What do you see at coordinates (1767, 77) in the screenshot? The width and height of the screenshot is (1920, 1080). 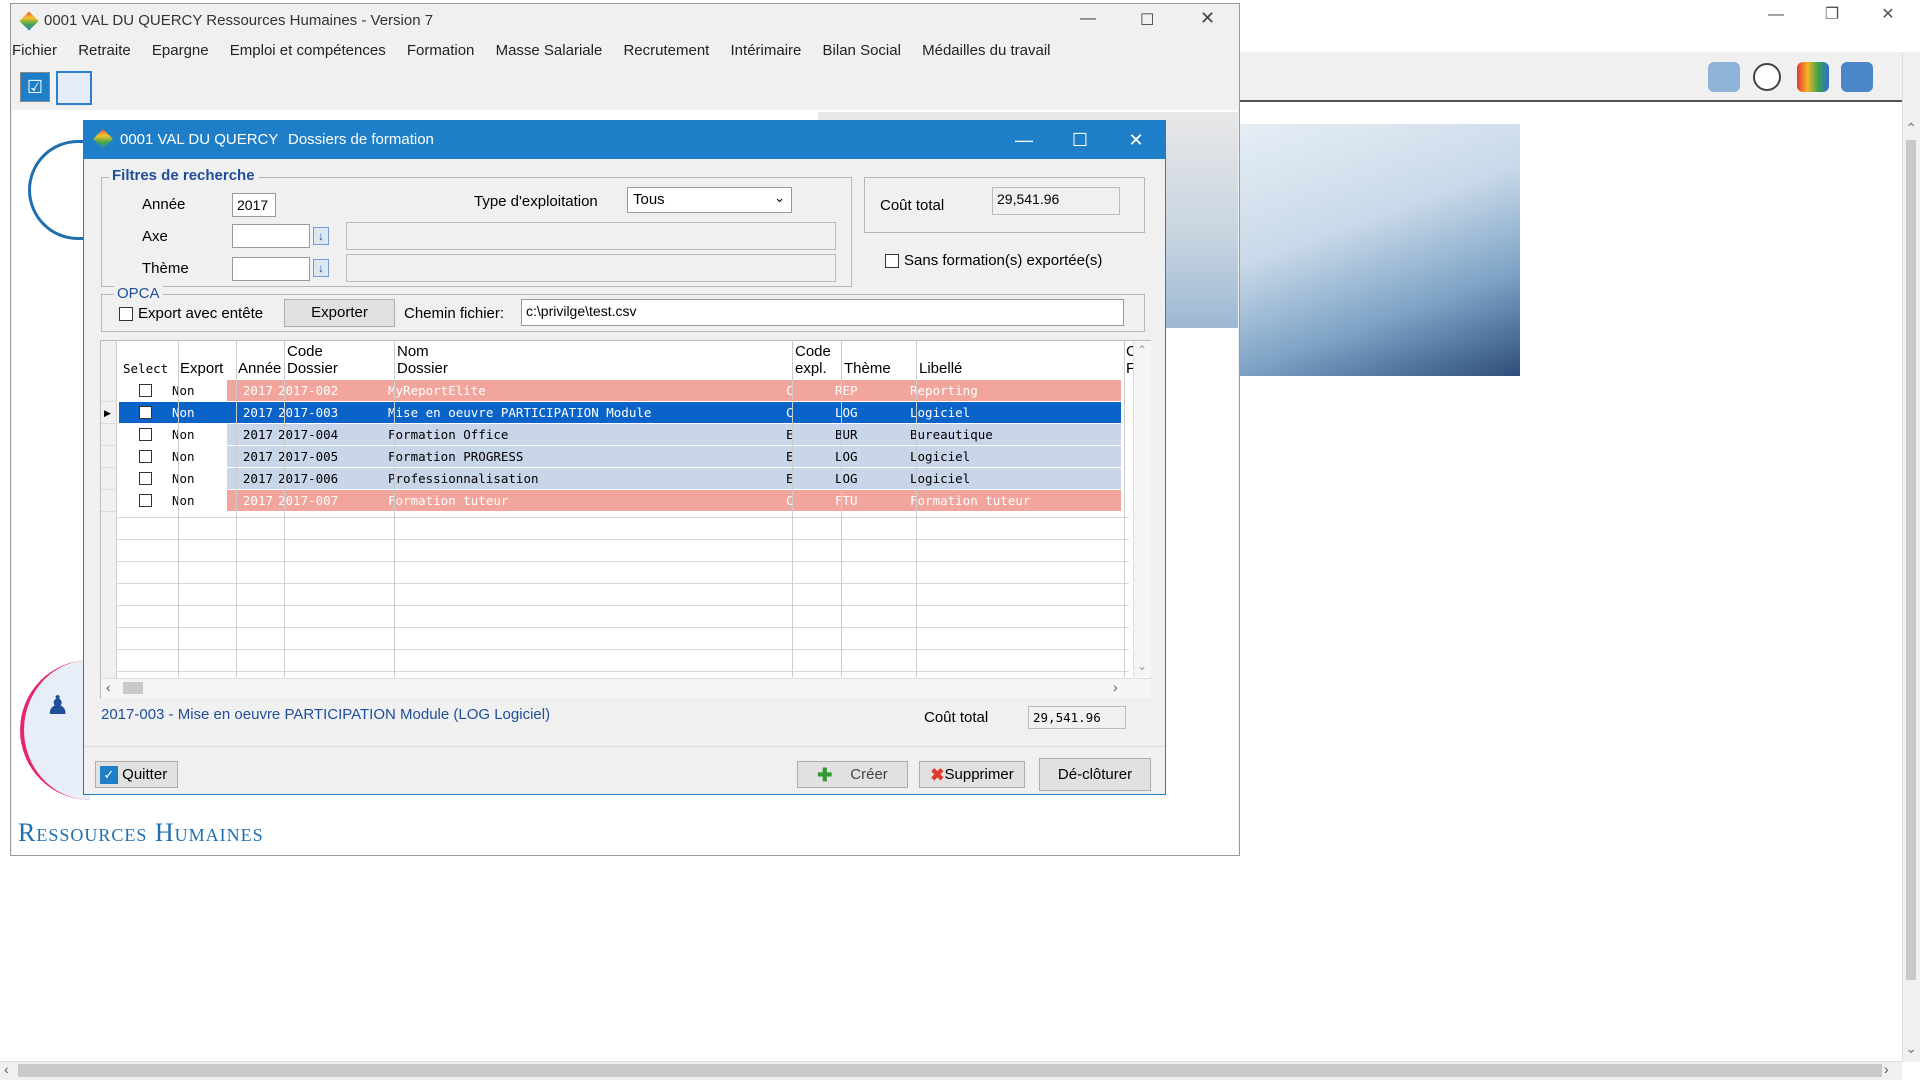 I see `clock-icon` at bounding box center [1767, 77].